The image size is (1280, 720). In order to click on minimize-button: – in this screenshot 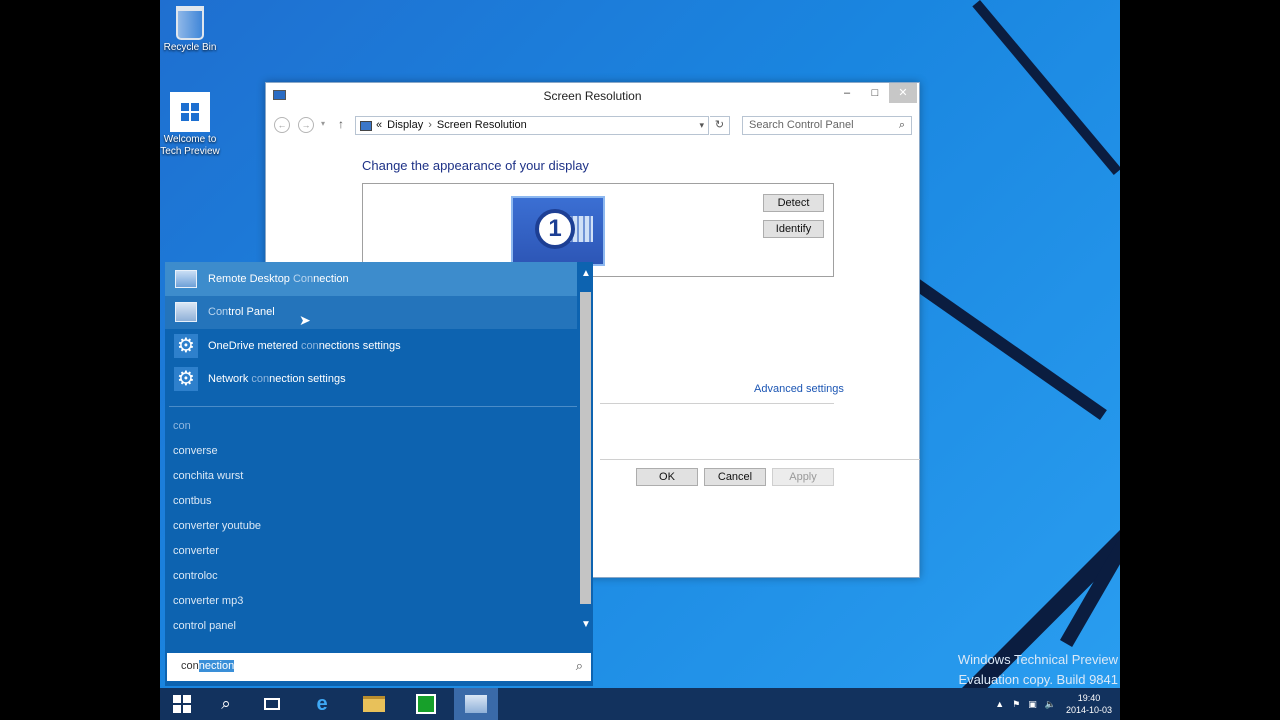, I will do `click(847, 93)`.